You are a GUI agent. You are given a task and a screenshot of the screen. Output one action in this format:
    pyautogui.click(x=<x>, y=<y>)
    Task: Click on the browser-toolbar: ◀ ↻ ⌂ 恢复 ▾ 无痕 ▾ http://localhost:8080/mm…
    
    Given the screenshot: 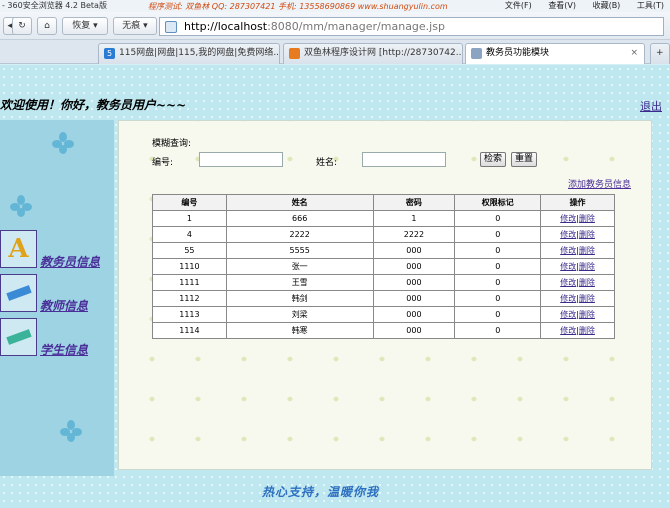 What is the action you would take?
    pyautogui.click(x=335, y=26)
    